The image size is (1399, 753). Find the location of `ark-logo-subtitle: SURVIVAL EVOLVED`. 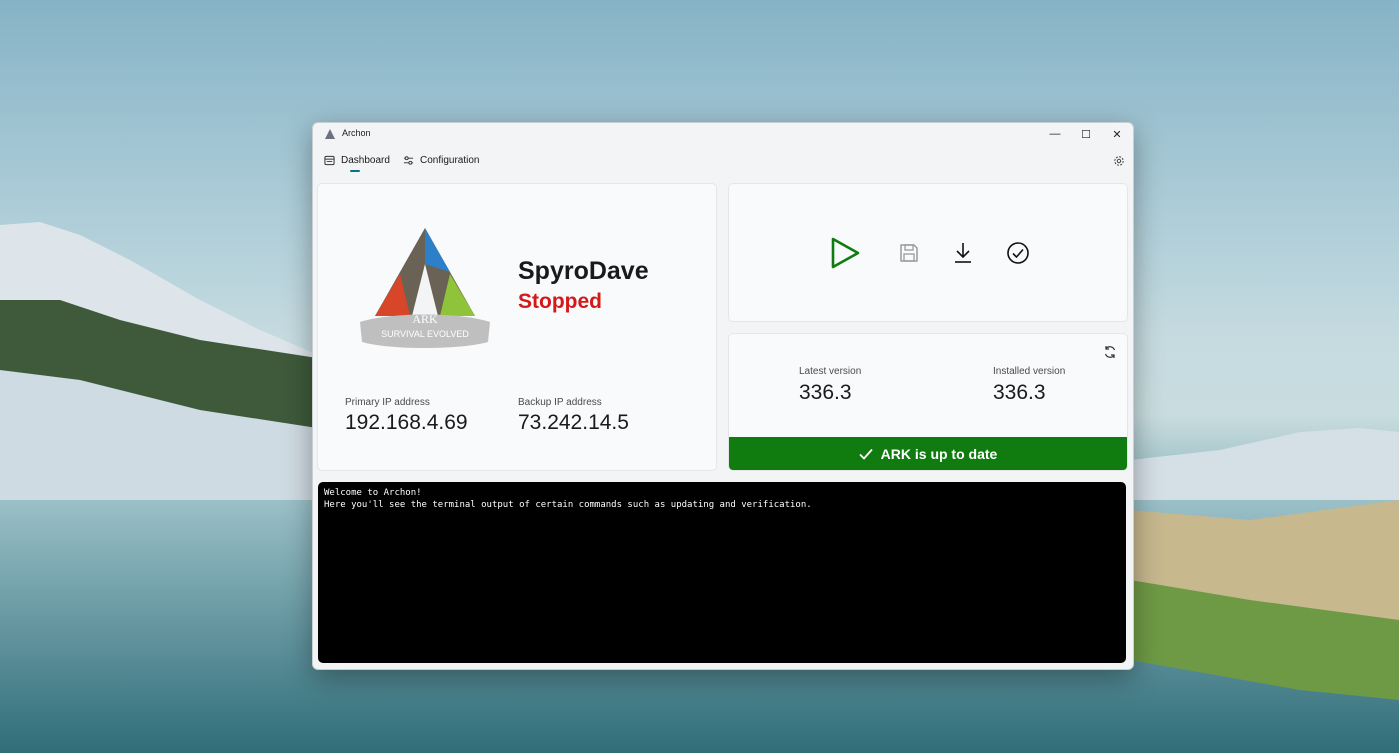

ark-logo-subtitle: SURVIVAL EVOLVED is located at coordinates (425, 334).